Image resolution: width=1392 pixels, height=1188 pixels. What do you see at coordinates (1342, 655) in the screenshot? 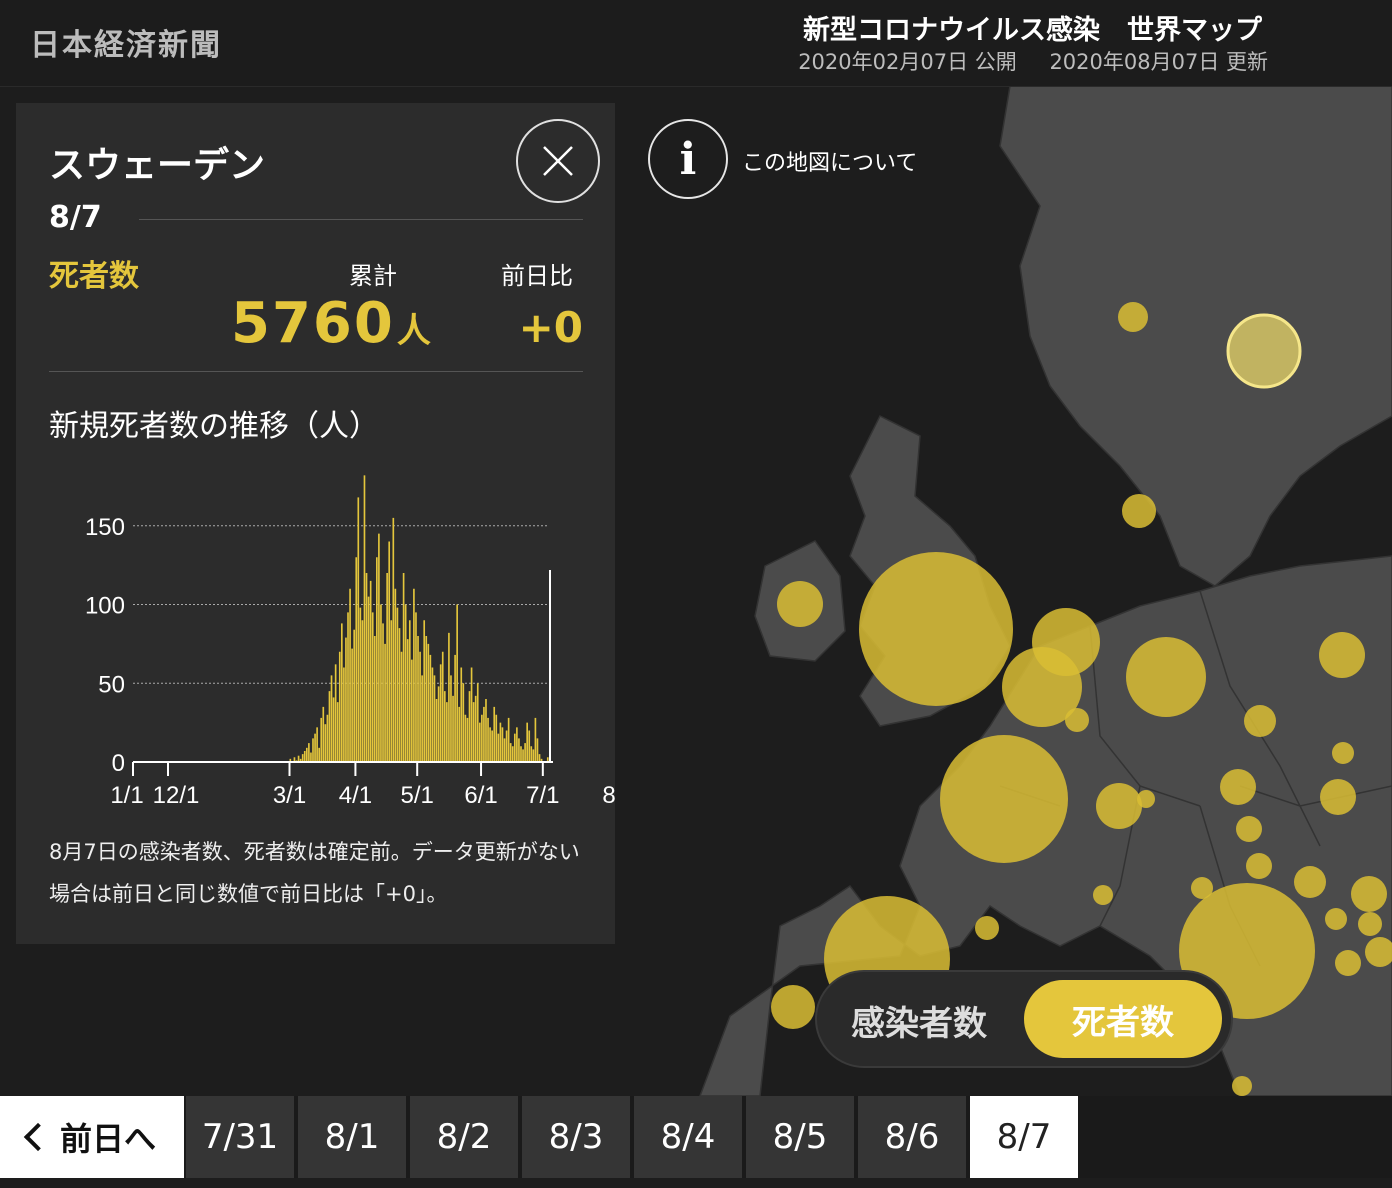
I see `bubble-poland` at bounding box center [1342, 655].